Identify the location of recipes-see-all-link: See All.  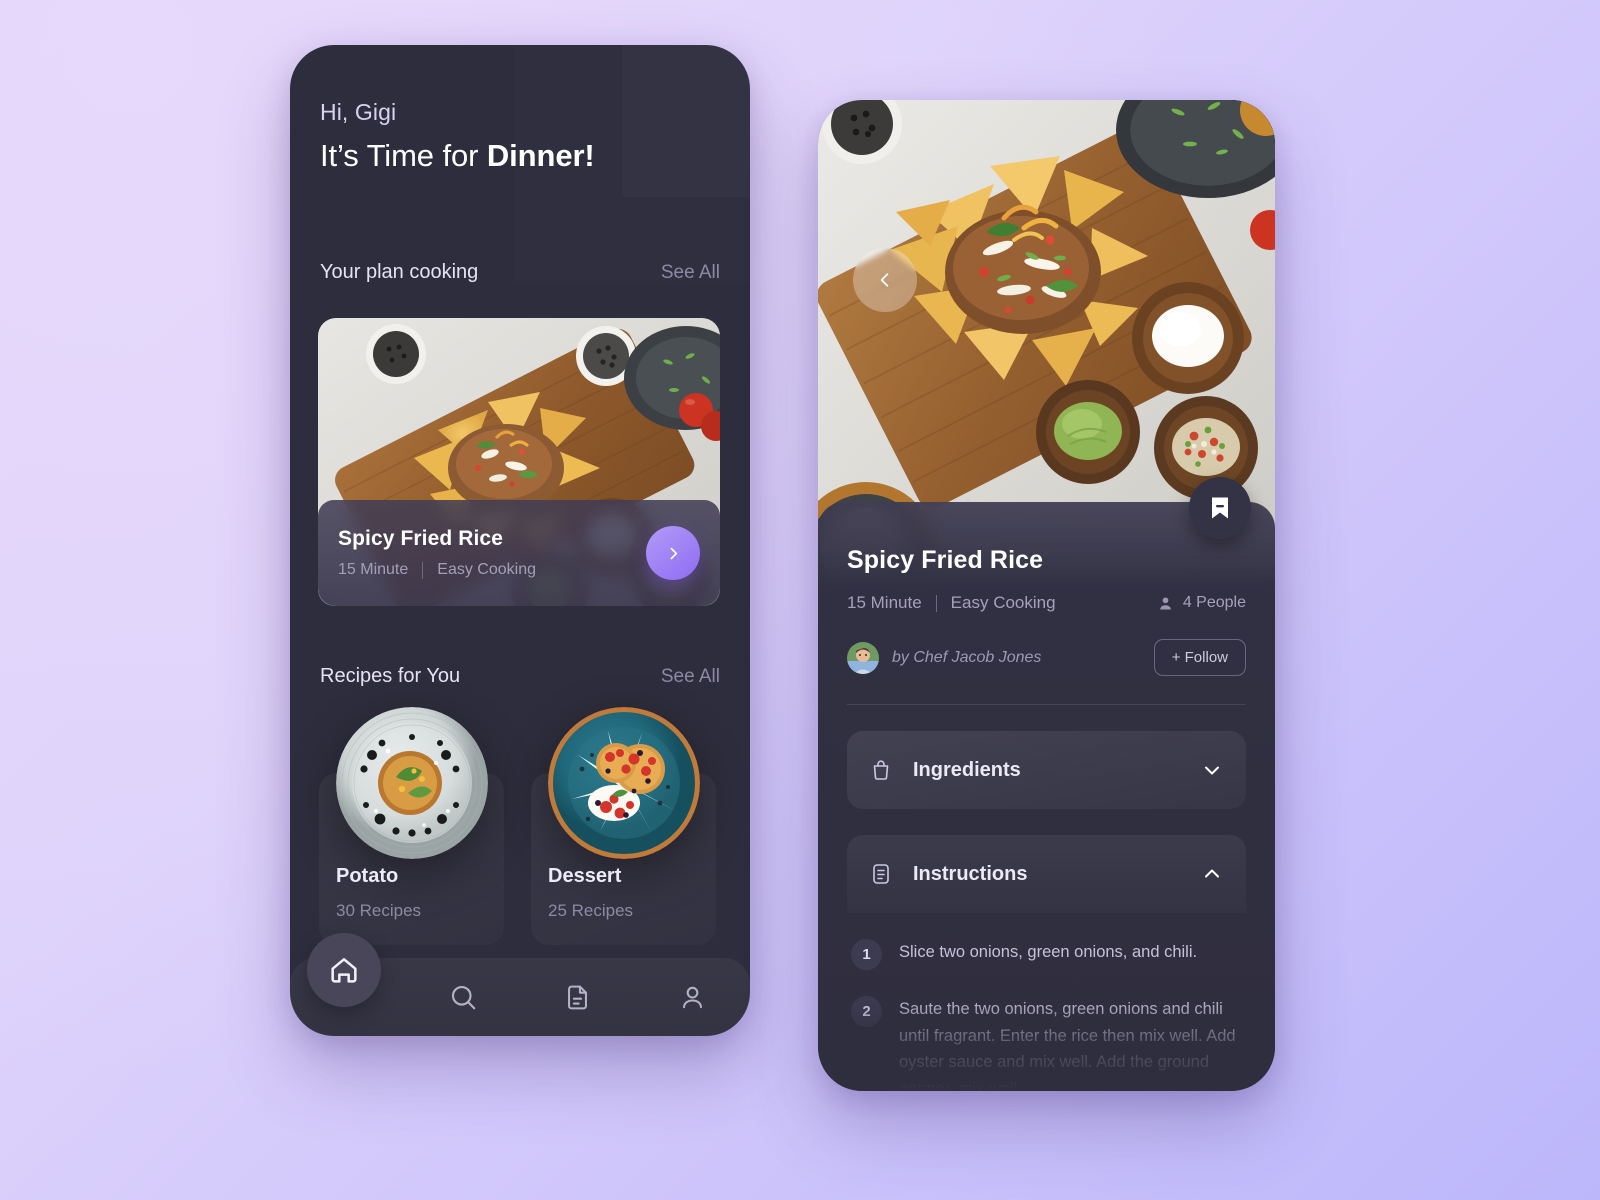
(690, 677).